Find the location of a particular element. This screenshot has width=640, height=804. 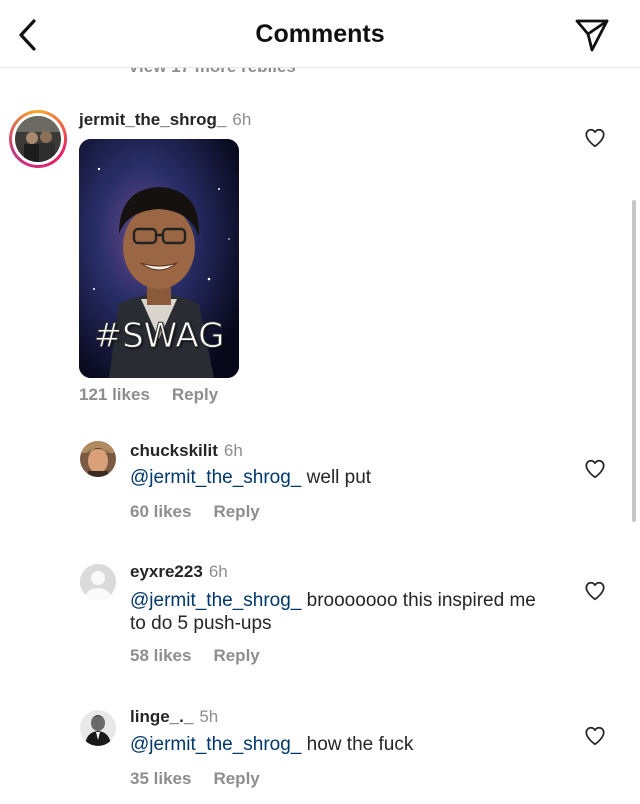

comment-body: well put is located at coordinates (339, 477).